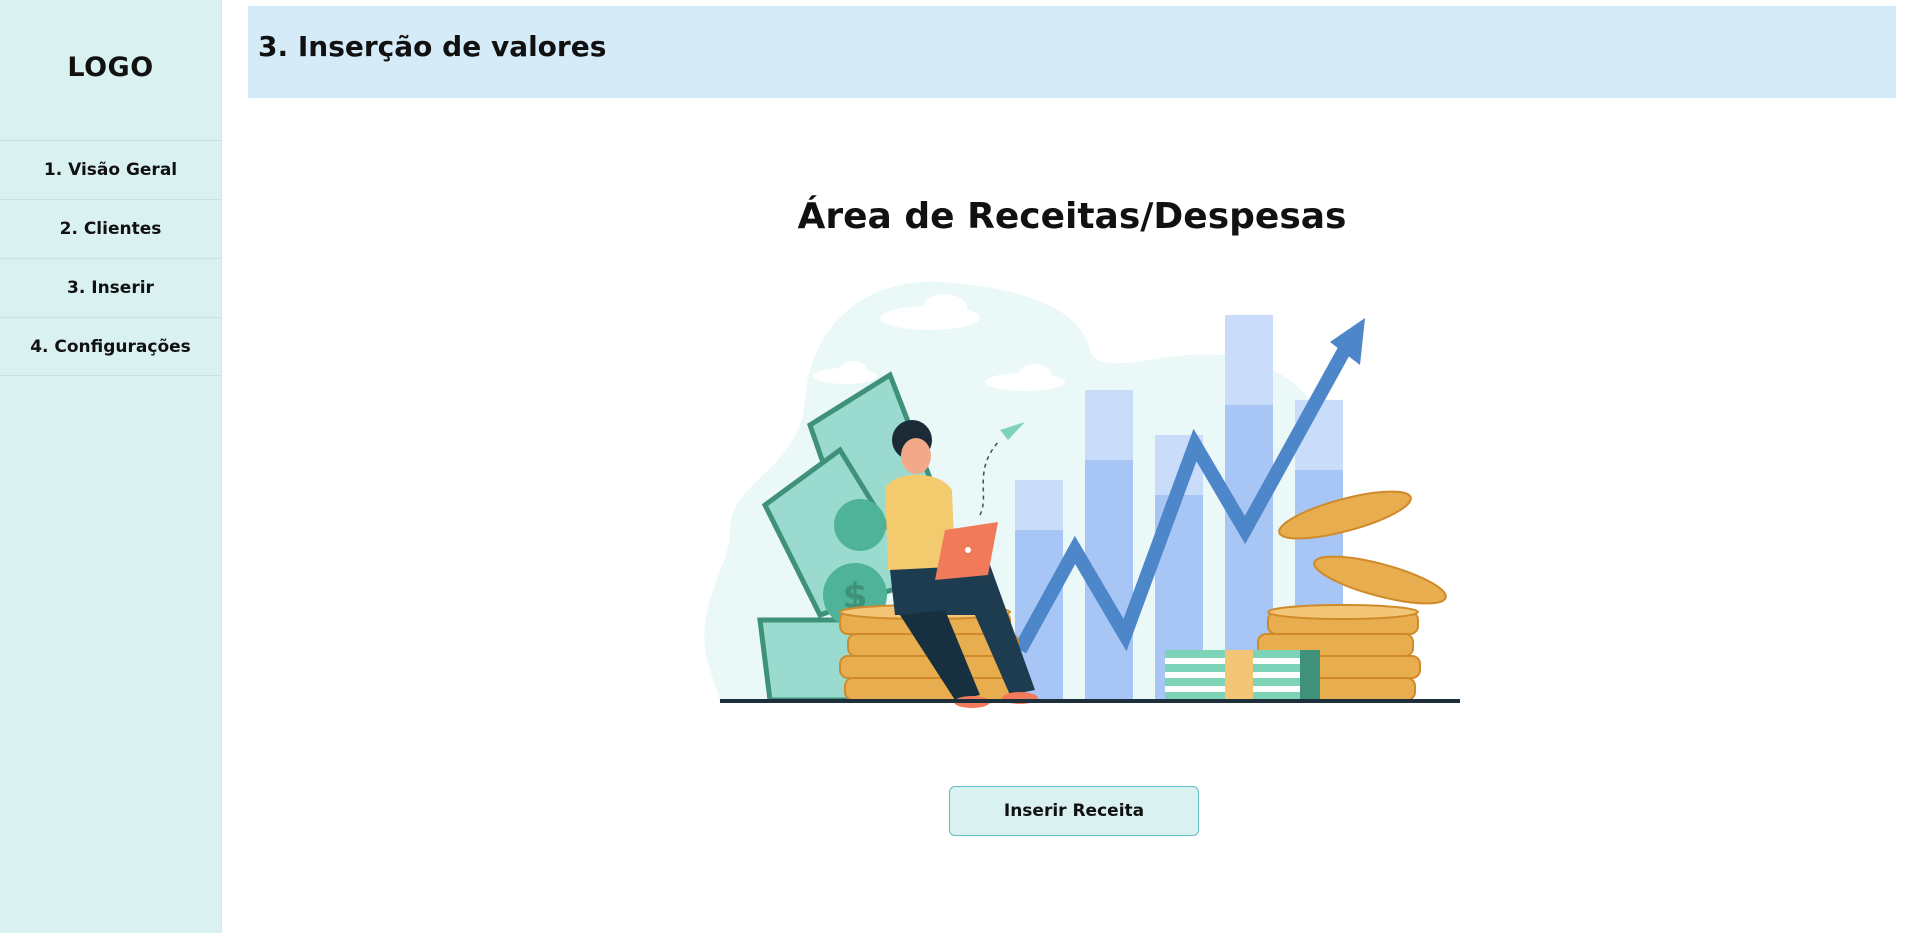 The image size is (1920, 933). I want to click on page-header: 3. Inserção de valores, so click(1072, 52).